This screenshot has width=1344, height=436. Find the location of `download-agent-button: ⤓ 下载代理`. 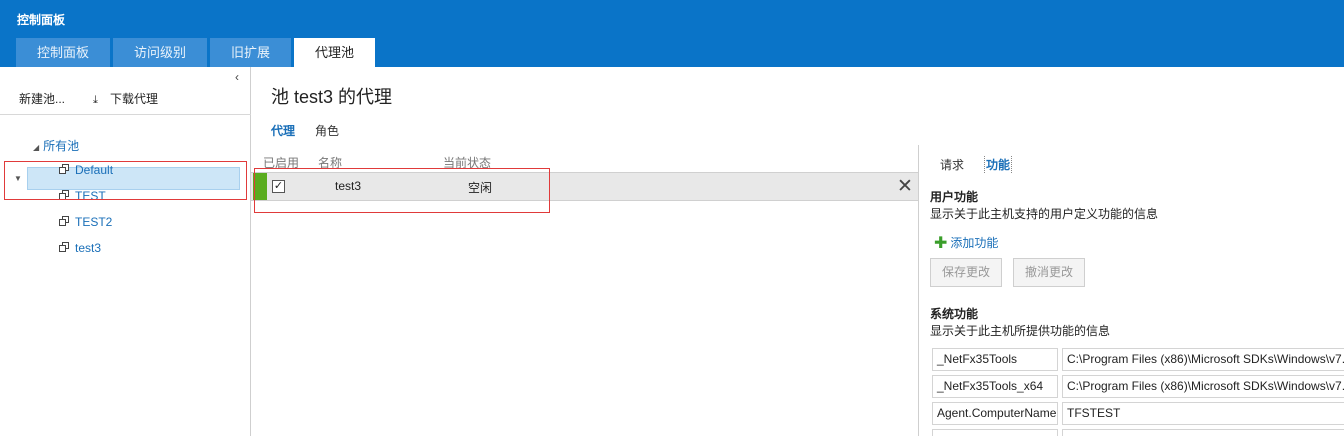

download-agent-button: ⤓ 下载代理 is located at coordinates (125, 98).